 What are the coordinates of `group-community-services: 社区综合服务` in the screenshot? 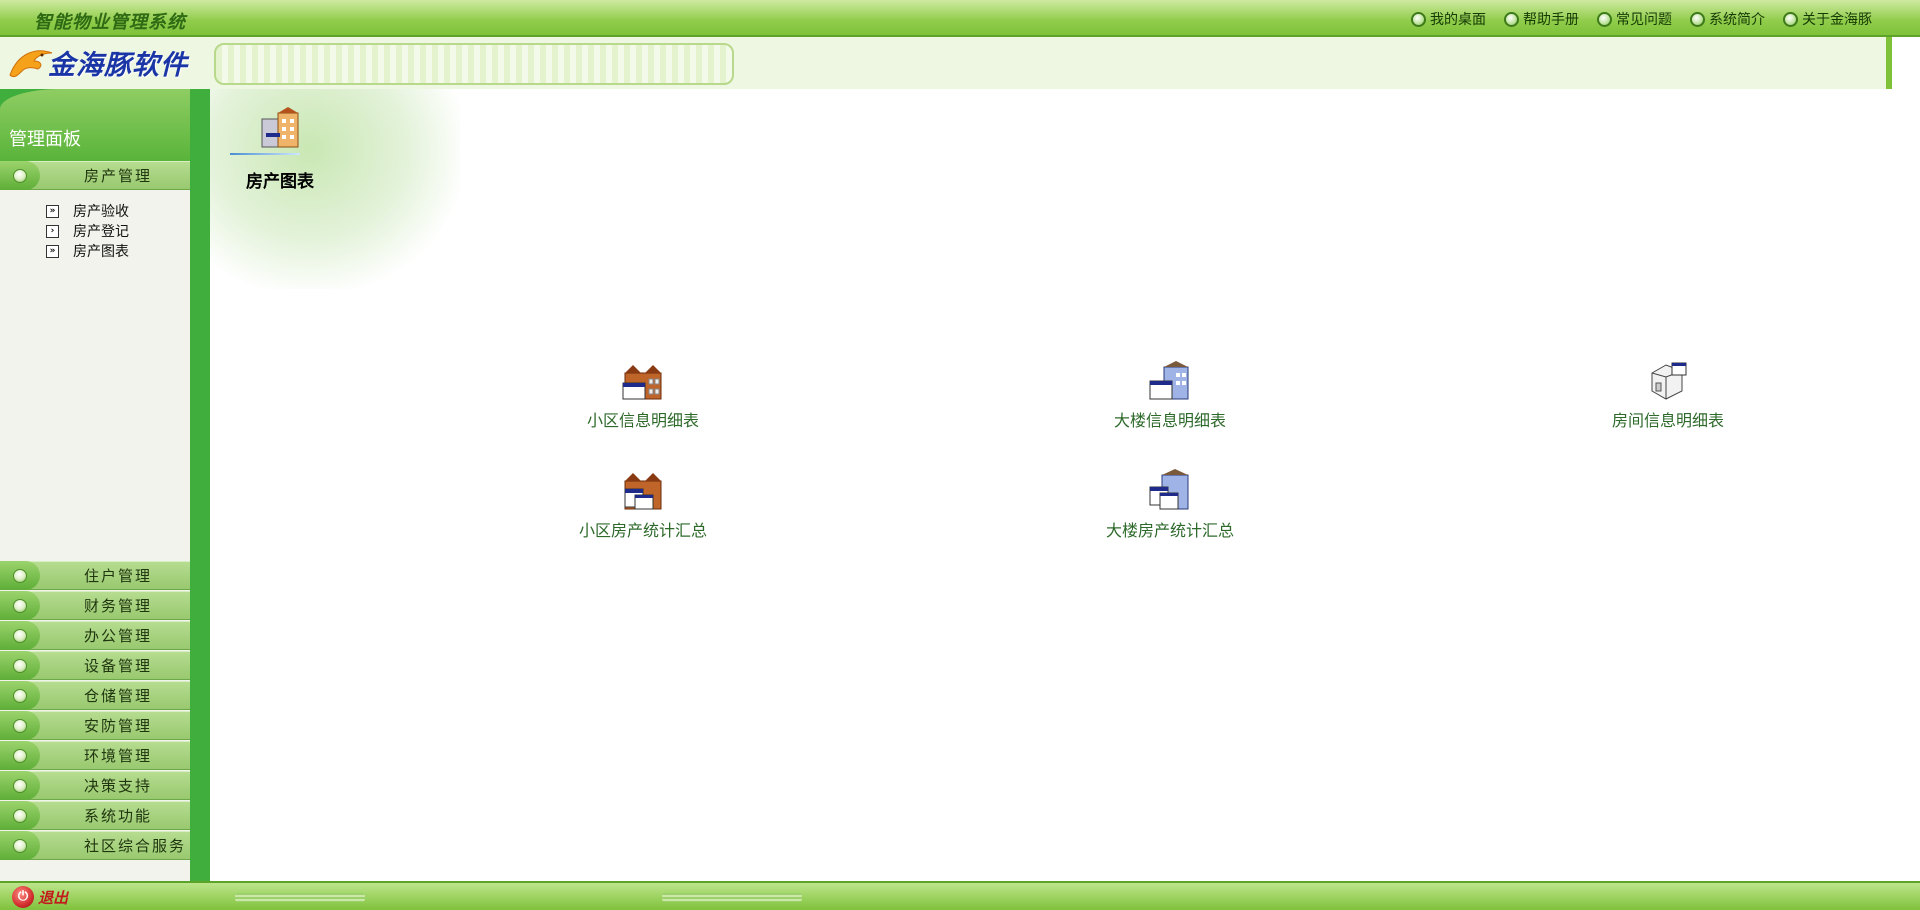 It's located at (95, 845).